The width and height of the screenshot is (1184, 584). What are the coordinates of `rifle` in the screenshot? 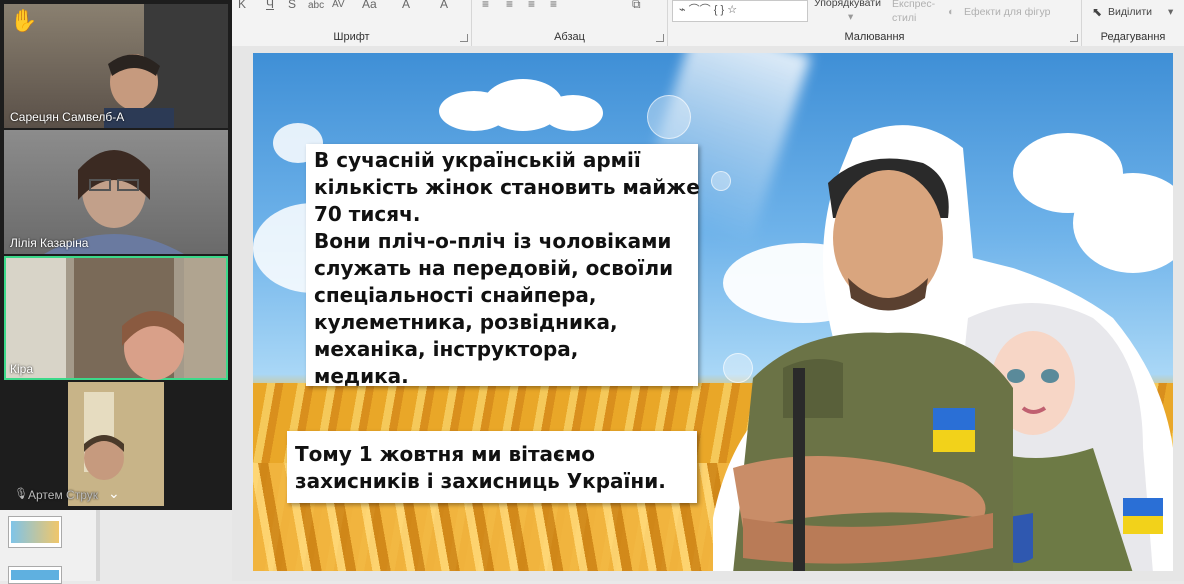 It's located at (799, 469).